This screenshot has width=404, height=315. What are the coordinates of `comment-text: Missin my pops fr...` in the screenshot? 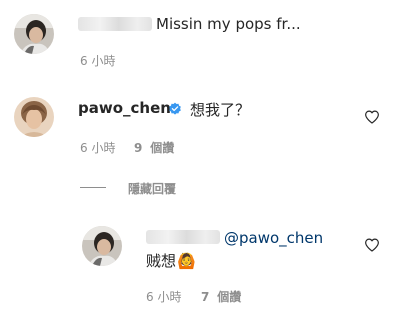 It's located at (228, 24).